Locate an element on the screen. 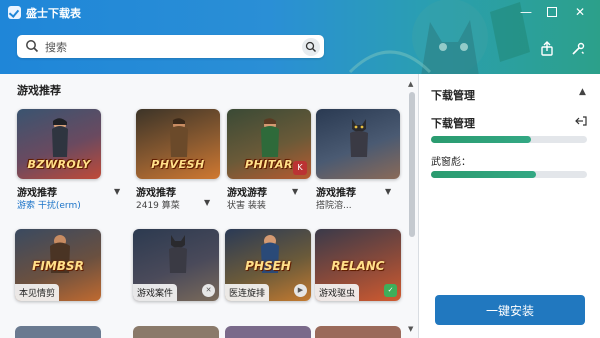 This screenshot has width=600, height=338. app-logo-icon is located at coordinates (14, 12).